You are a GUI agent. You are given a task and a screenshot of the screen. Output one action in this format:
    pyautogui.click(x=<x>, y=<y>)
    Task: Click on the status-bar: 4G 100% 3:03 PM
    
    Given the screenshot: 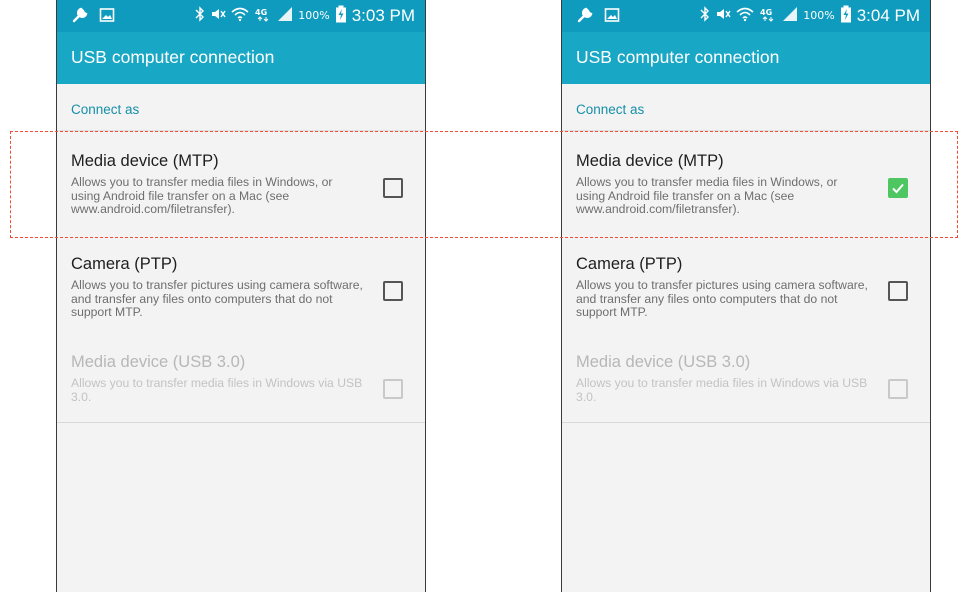 What is the action you would take?
    pyautogui.click(x=241, y=16)
    